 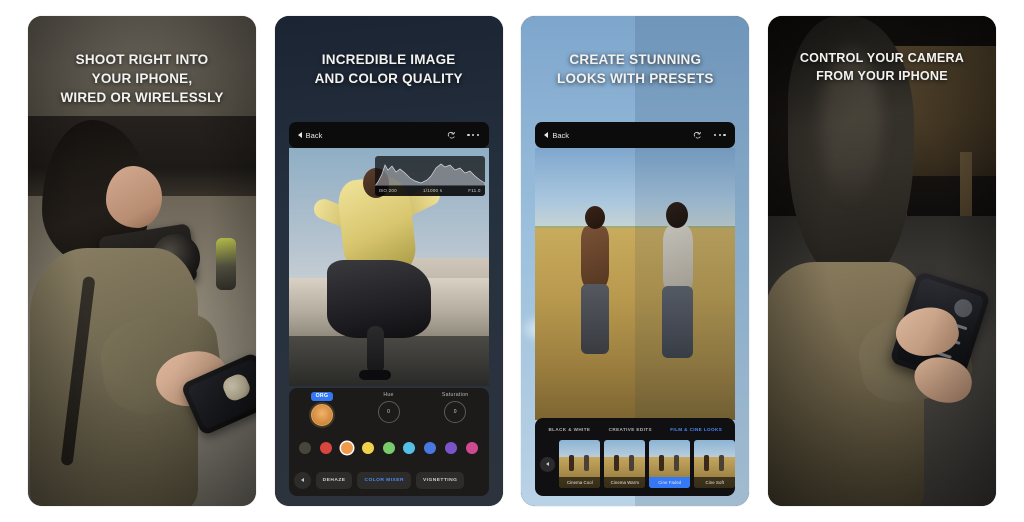 I want to click on histogram-overlay: ISO 200 1/1000 s F11.0, so click(x=429, y=176).